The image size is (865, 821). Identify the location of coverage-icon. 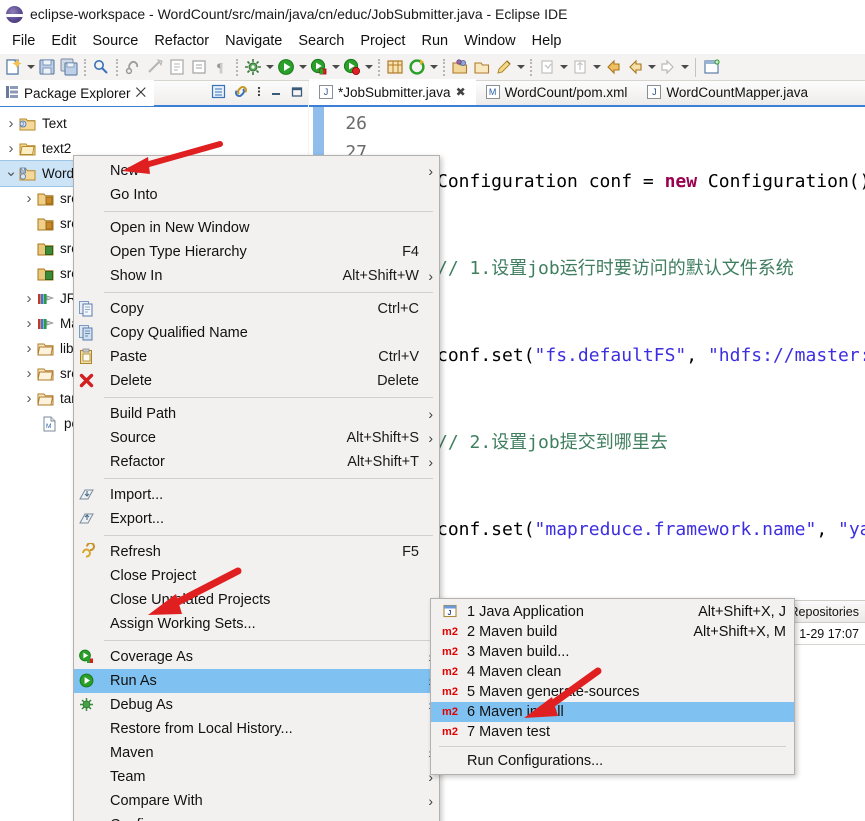
(319, 67).